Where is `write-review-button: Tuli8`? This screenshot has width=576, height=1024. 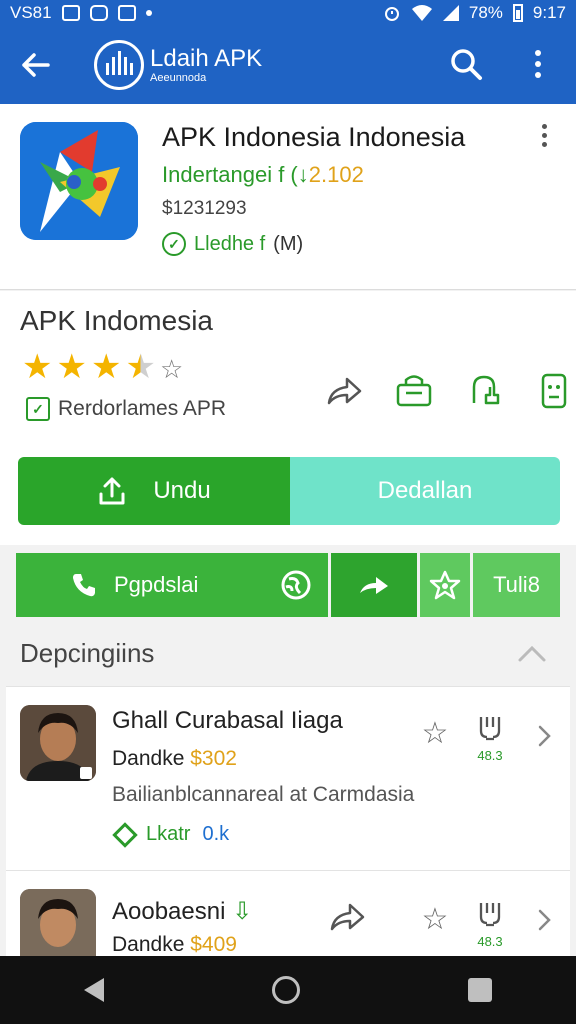
write-review-button: Tuli8 is located at coordinates (516, 585).